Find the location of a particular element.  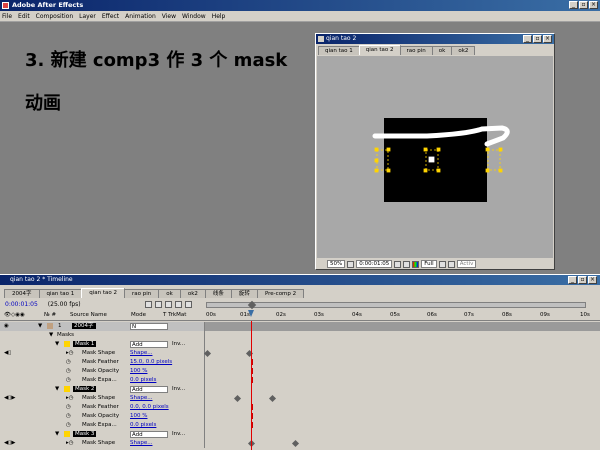

masks-group-row: ▼ Masks is located at coordinates (300, 335).